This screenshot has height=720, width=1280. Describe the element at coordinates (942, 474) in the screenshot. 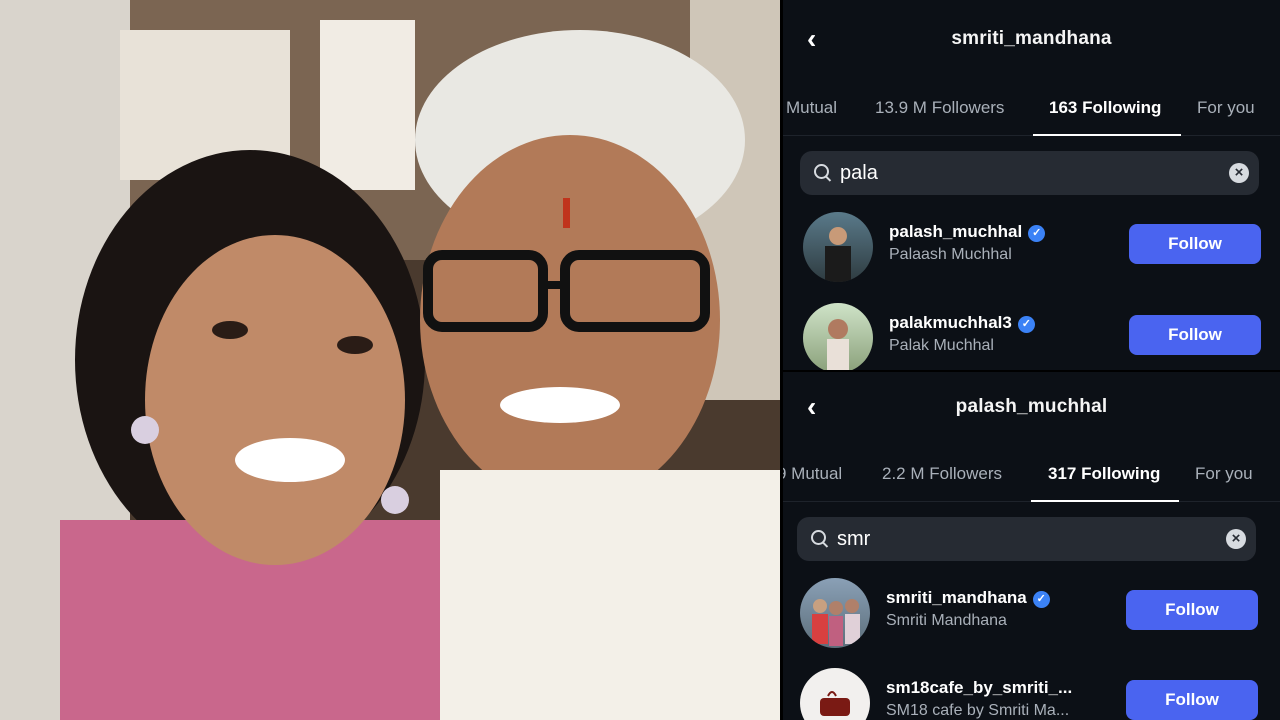

I see `tab-followers: 2.2 M Followers` at that location.